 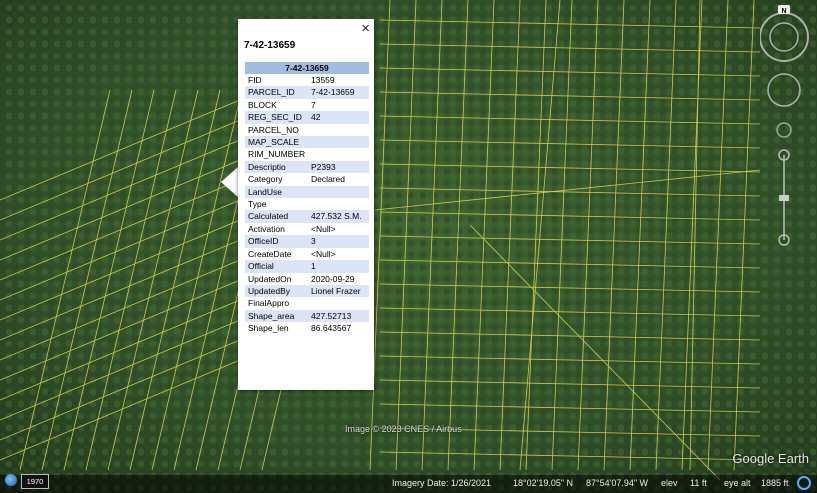 What do you see at coordinates (442, 483) in the screenshot?
I see `imagery-date: Imagery Date: 1/26/2021` at bounding box center [442, 483].